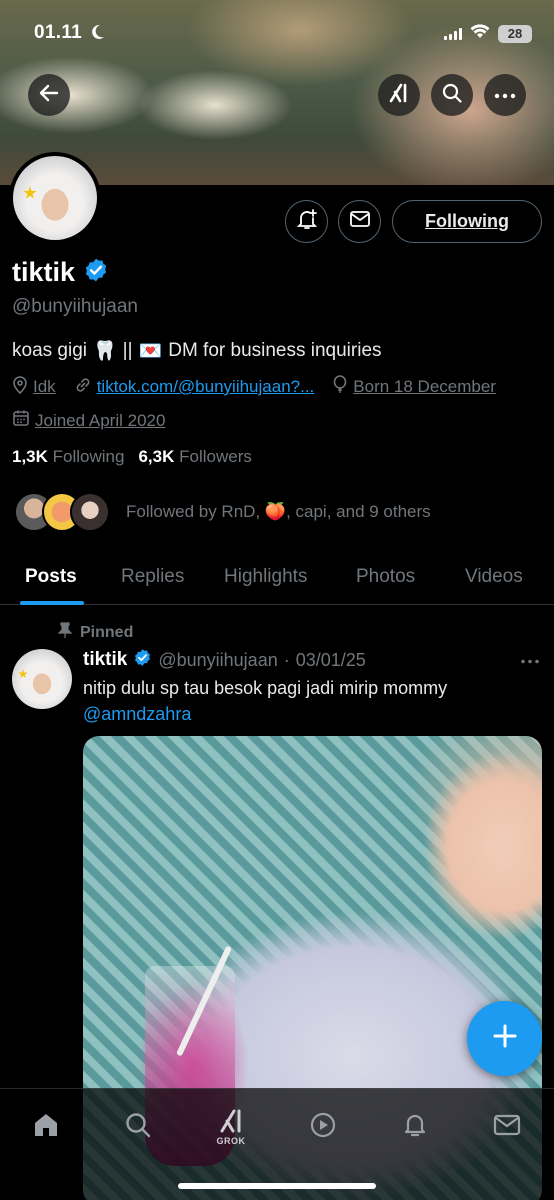 Image resolution: width=554 pixels, height=1200 pixels. What do you see at coordinates (265, 714) in the screenshot?
I see `post-mention-link: @amndzahra` at bounding box center [265, 714].